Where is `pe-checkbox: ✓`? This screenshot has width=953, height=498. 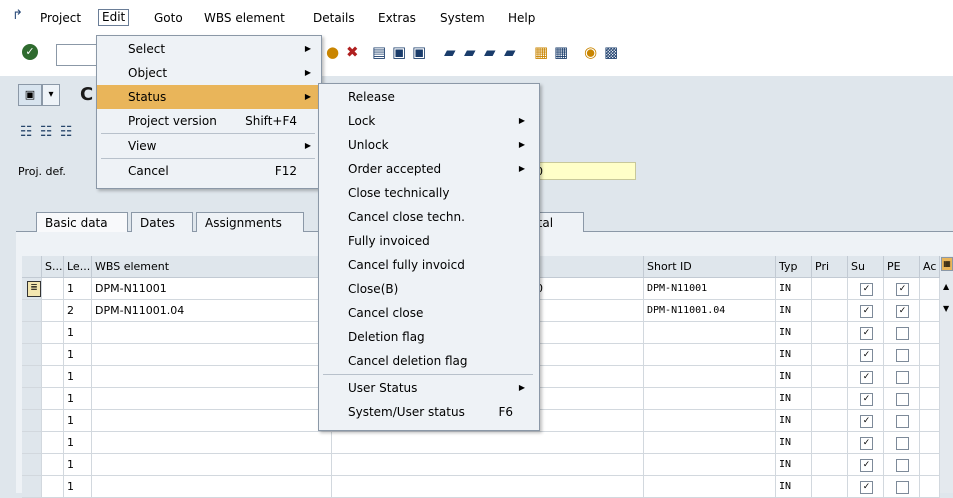
pe-checkbox: ✓ is located at coordinates (902, 289).